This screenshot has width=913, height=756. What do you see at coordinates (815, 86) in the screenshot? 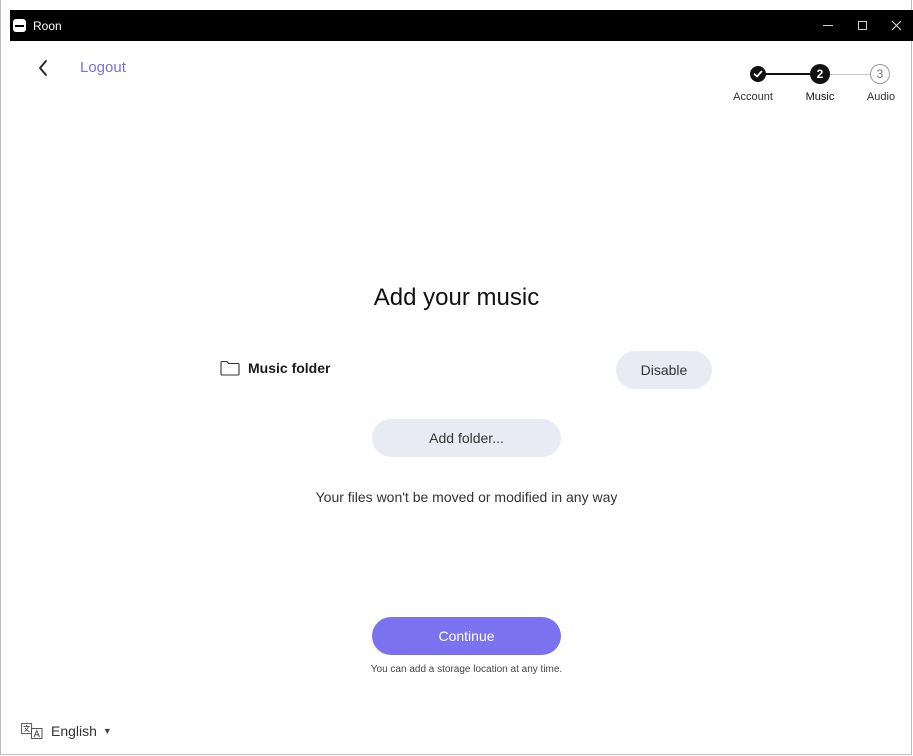
I see `setup-stepper: 2 3 Account Music Audio` at bounding box center [815, 86].